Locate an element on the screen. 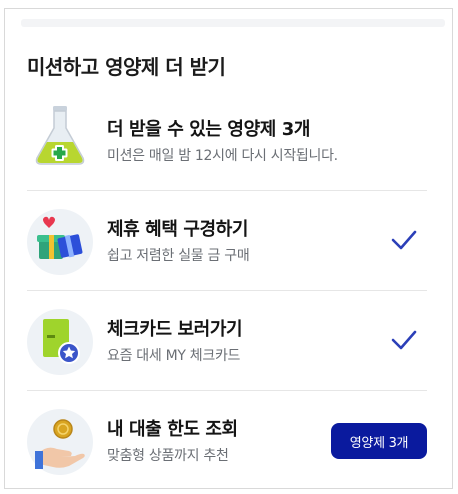 This screenshot has height=494, width=458. check-card-icon is located at coordinates (60, 342).